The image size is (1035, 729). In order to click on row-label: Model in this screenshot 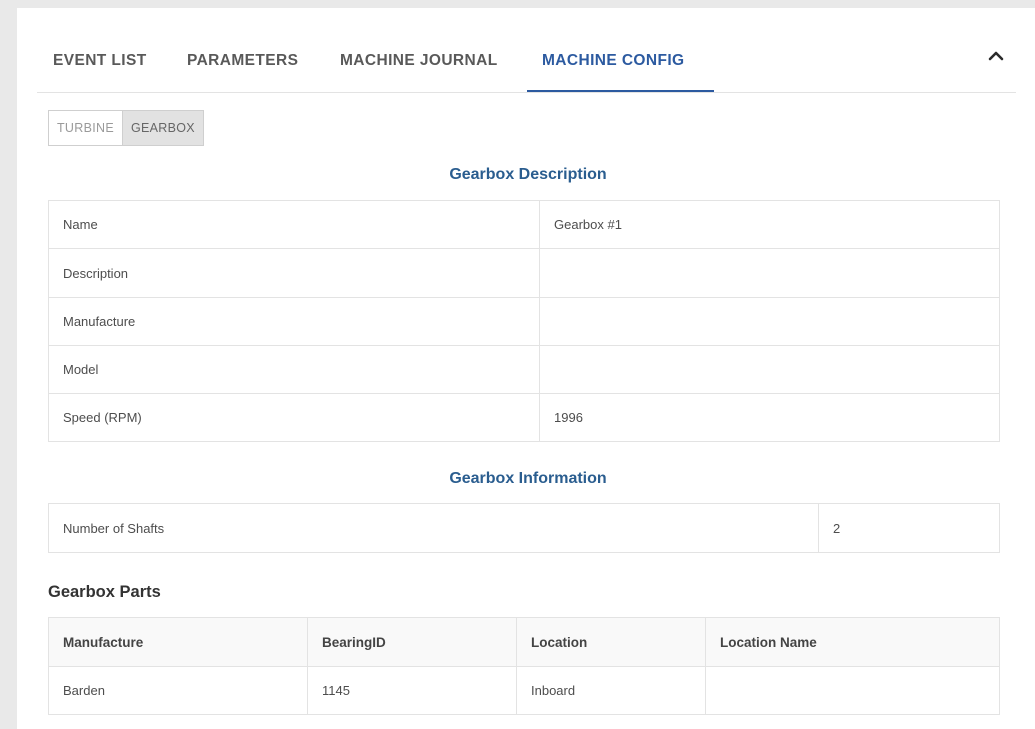, I will do `click(294, 369)`.